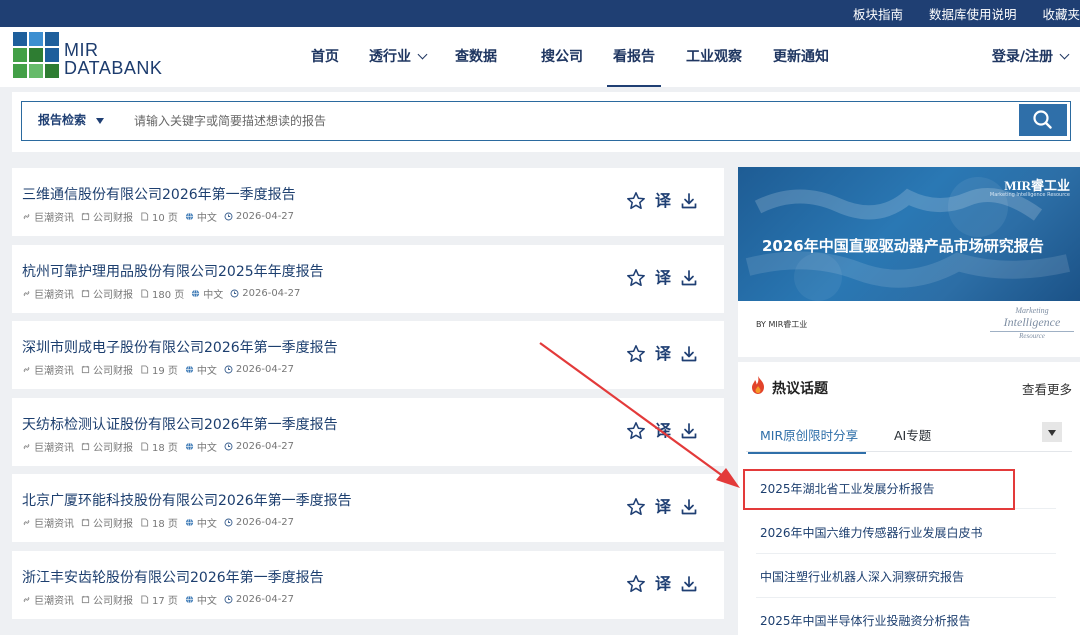 This screenshot has width=1080, height=635. Describe the element at coordinates (1031, 57) in the screenshot. I see `login-register-button: 登录/注册` at that location.